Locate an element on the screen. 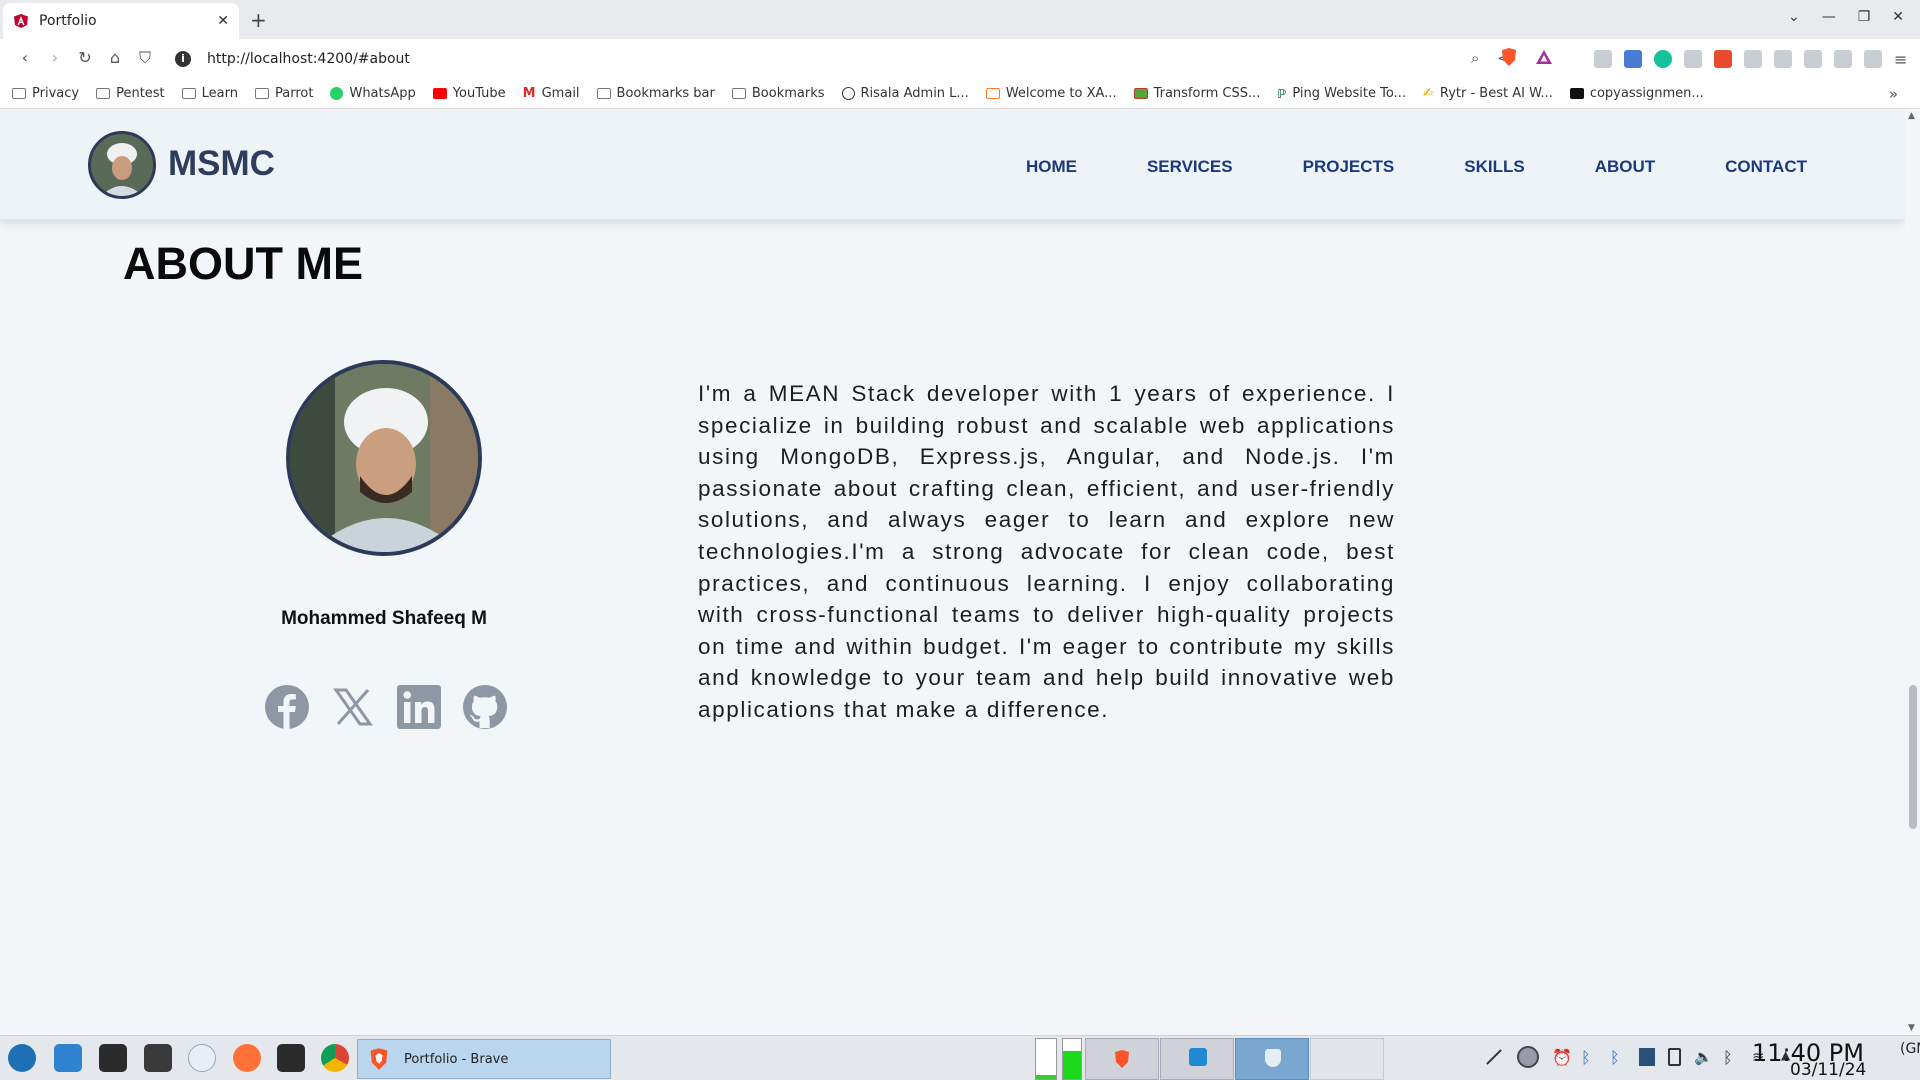 The height and width of the screenshot is (1080, 1920). more-bookmarks-icon: » is located at coordinates (1893, 94).